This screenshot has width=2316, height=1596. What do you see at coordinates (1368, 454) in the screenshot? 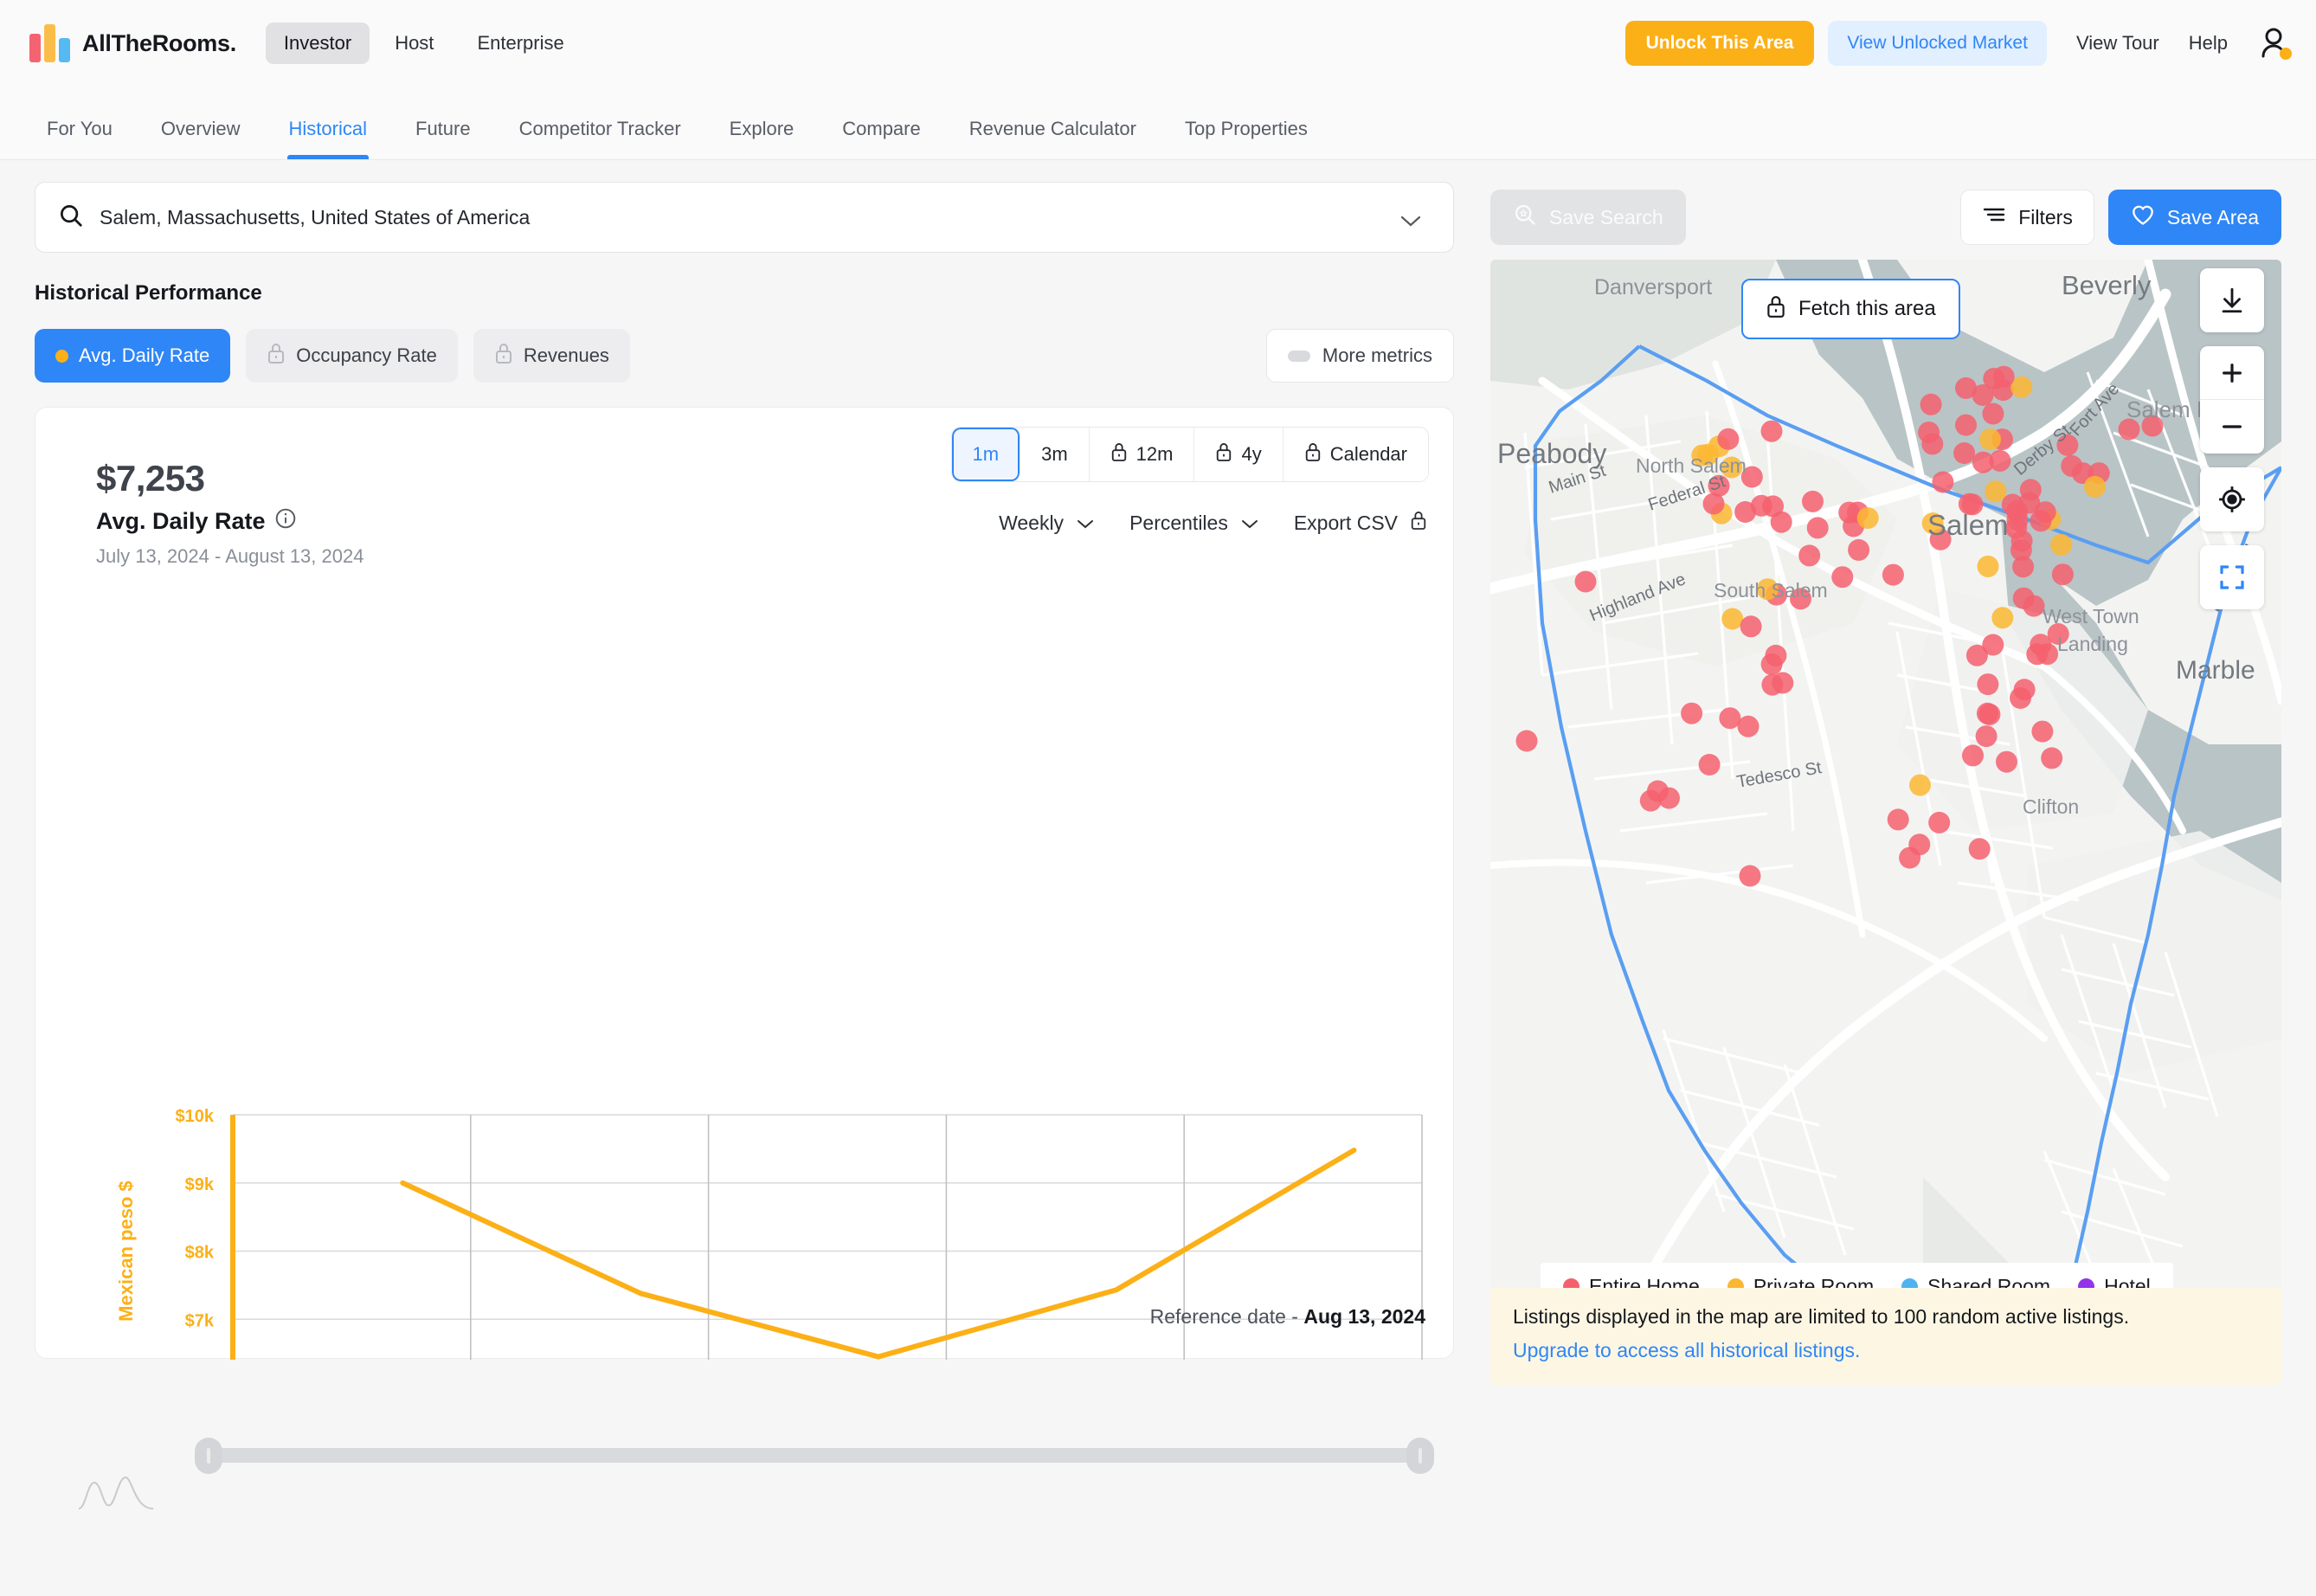
I see `range-label: Calendar` at bounding box center [1368, 454].